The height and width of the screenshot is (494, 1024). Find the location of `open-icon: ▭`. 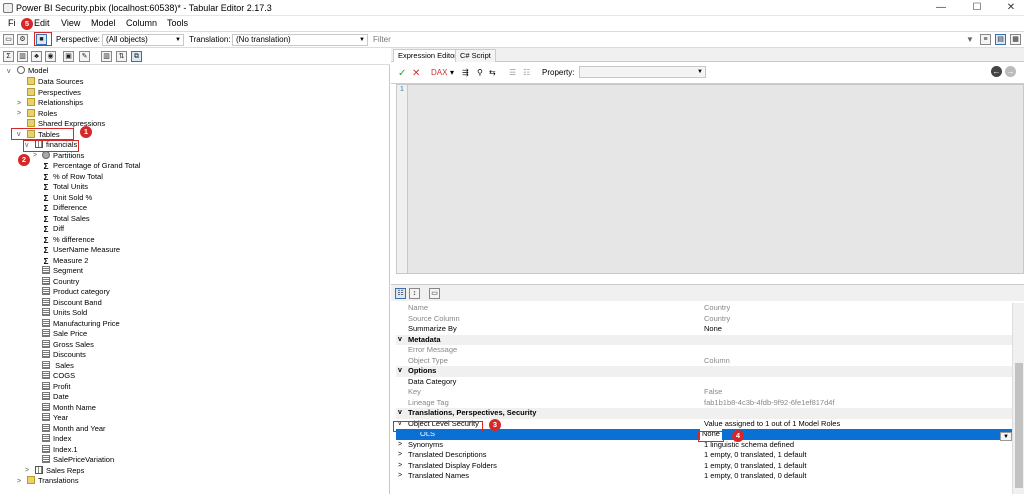

open-icon: ▭ is located at coordinates (8, 39).